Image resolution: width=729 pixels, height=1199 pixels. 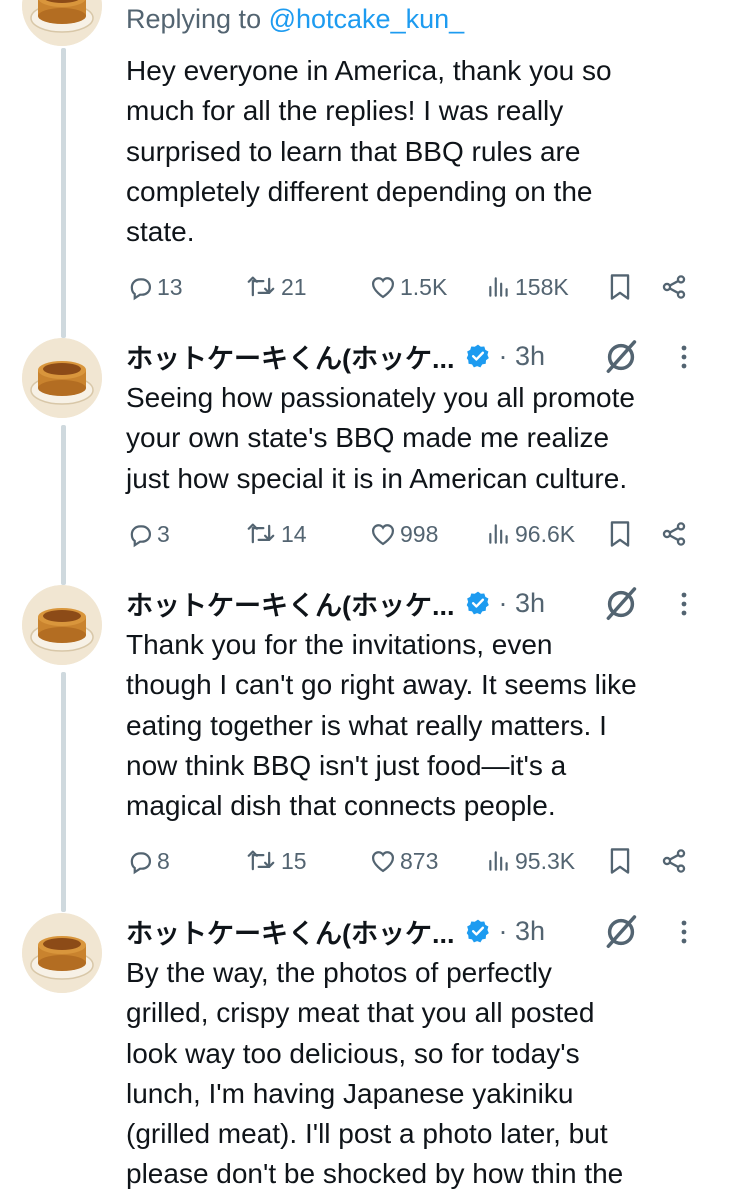 What do you see at coordinates (419, 533) in the screenshot?
I see `like-count: 998` at bounding box center [419, 533].